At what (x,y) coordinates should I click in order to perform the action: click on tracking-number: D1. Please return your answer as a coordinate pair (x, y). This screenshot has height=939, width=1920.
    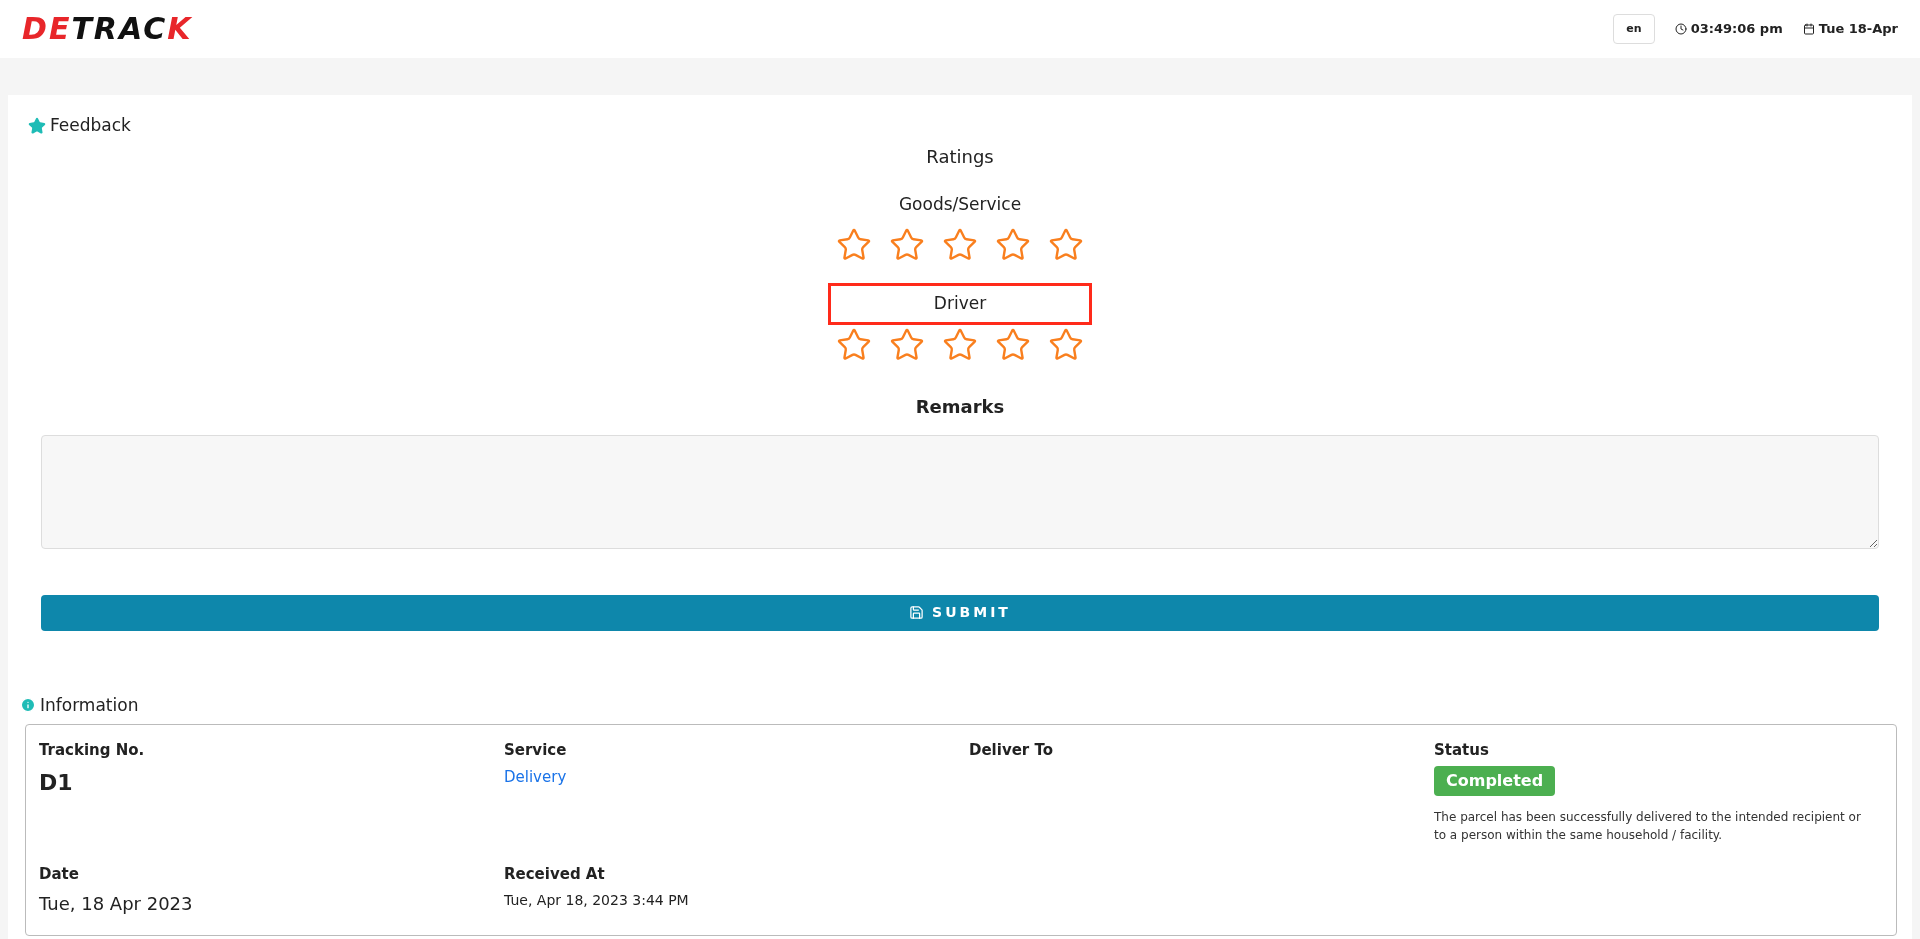
    Looking at the image, I should click on (56, 782).